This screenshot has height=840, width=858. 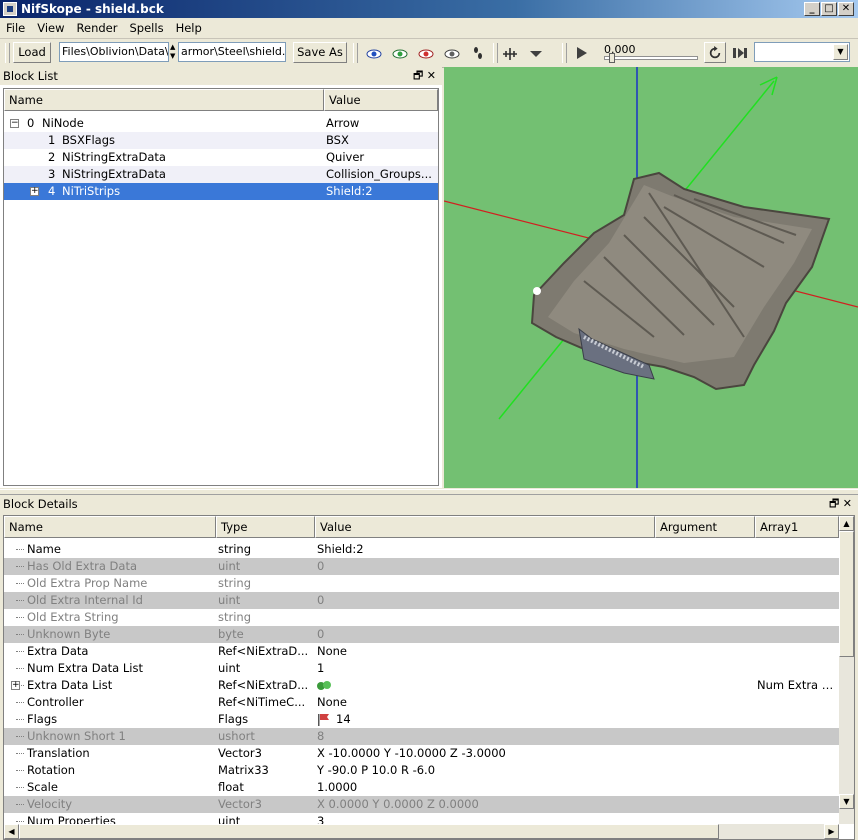 I want to click on animation-select: ▼, so click(x=802, y=52).